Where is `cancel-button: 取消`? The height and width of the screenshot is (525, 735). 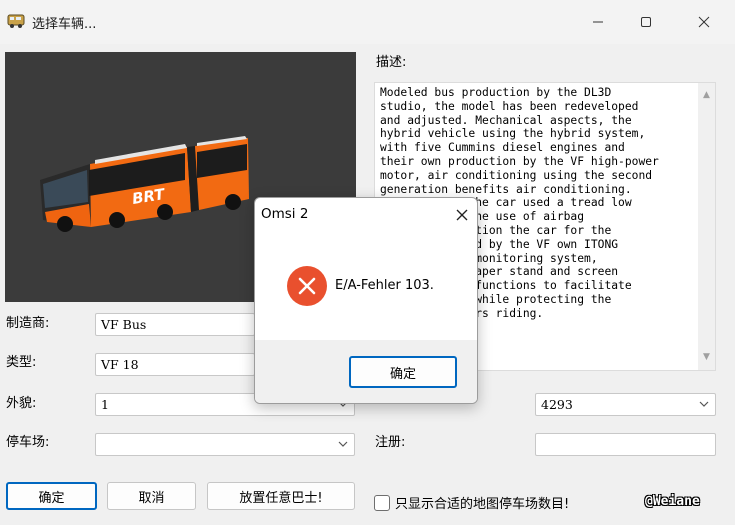
cancel-button: 取消 is located at coordinates (151, 496).